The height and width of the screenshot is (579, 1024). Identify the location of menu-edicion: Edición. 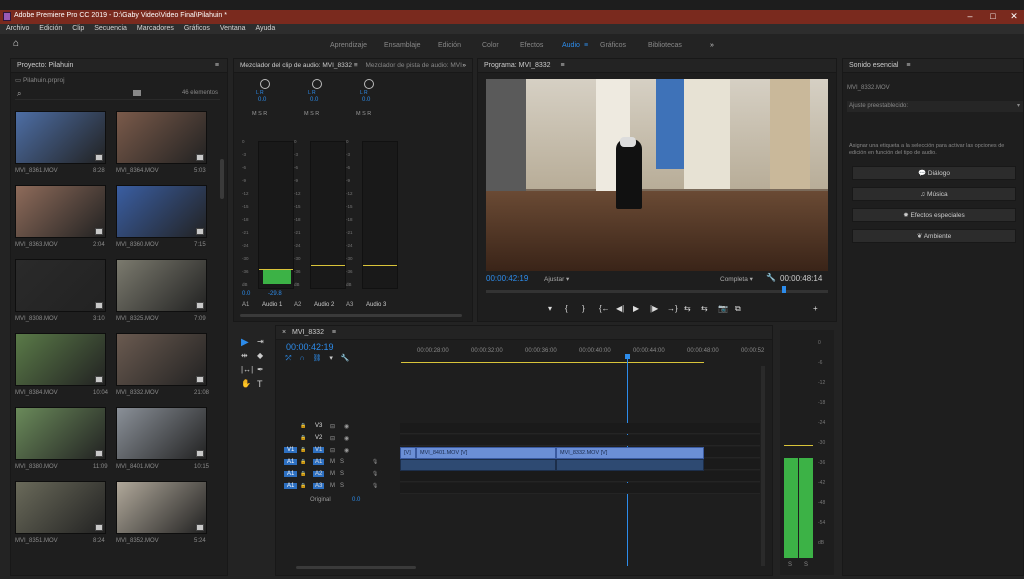
(50, 29).